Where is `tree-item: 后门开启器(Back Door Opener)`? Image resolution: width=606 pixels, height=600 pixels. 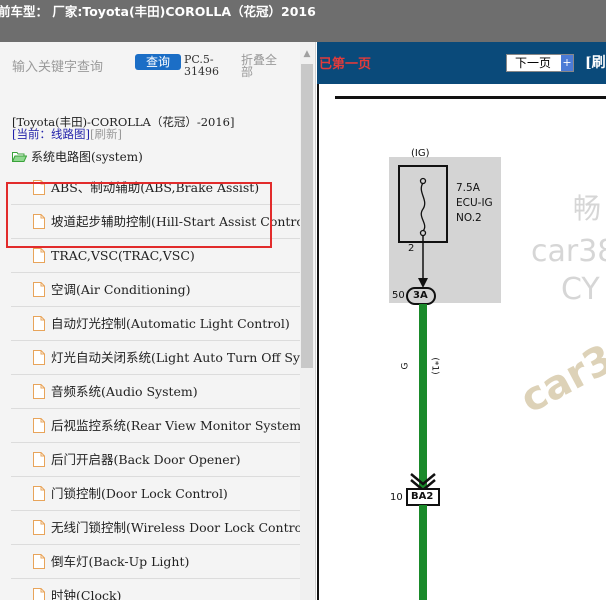
tree-item: 后门开启器(Back Door Opener) is located at coordinates (155, 460).